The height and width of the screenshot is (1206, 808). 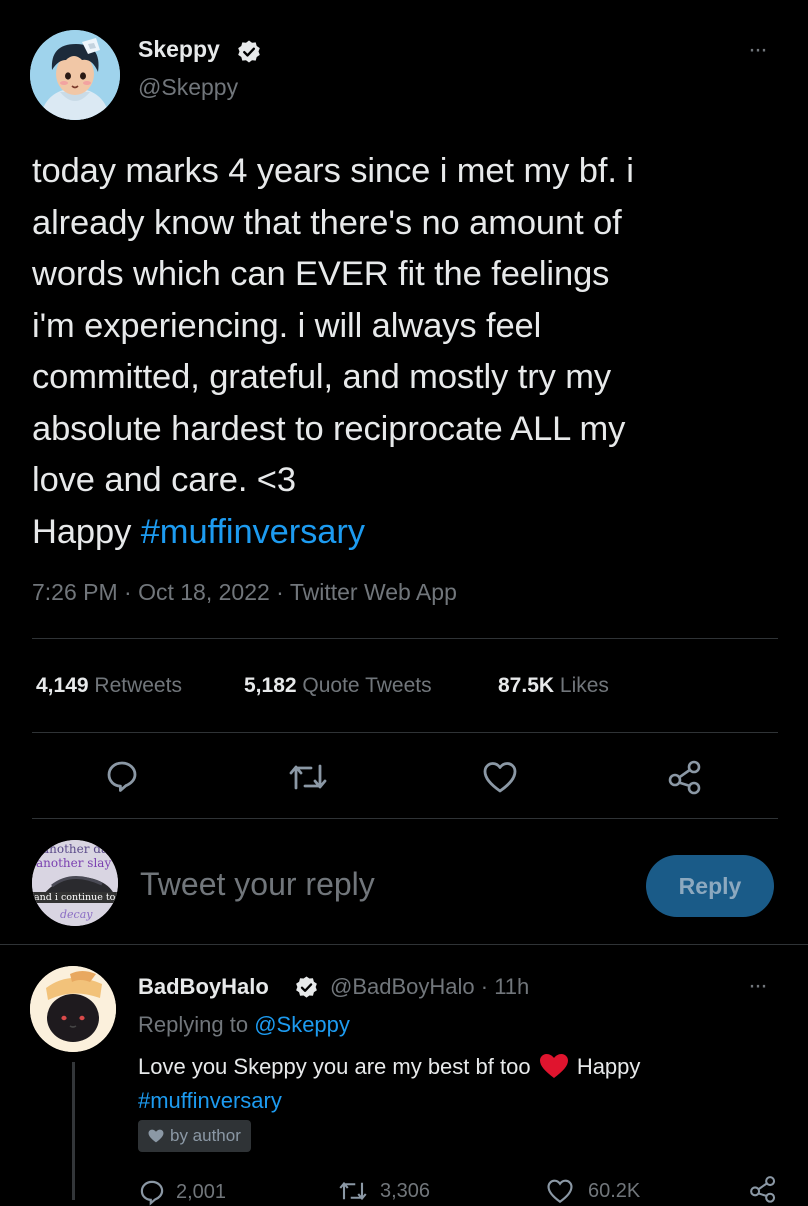 What do you see at coordinates (614, 1190) in the screenshot?
I see `likes-count: 60.2K` at bounding box center [614, 1190].